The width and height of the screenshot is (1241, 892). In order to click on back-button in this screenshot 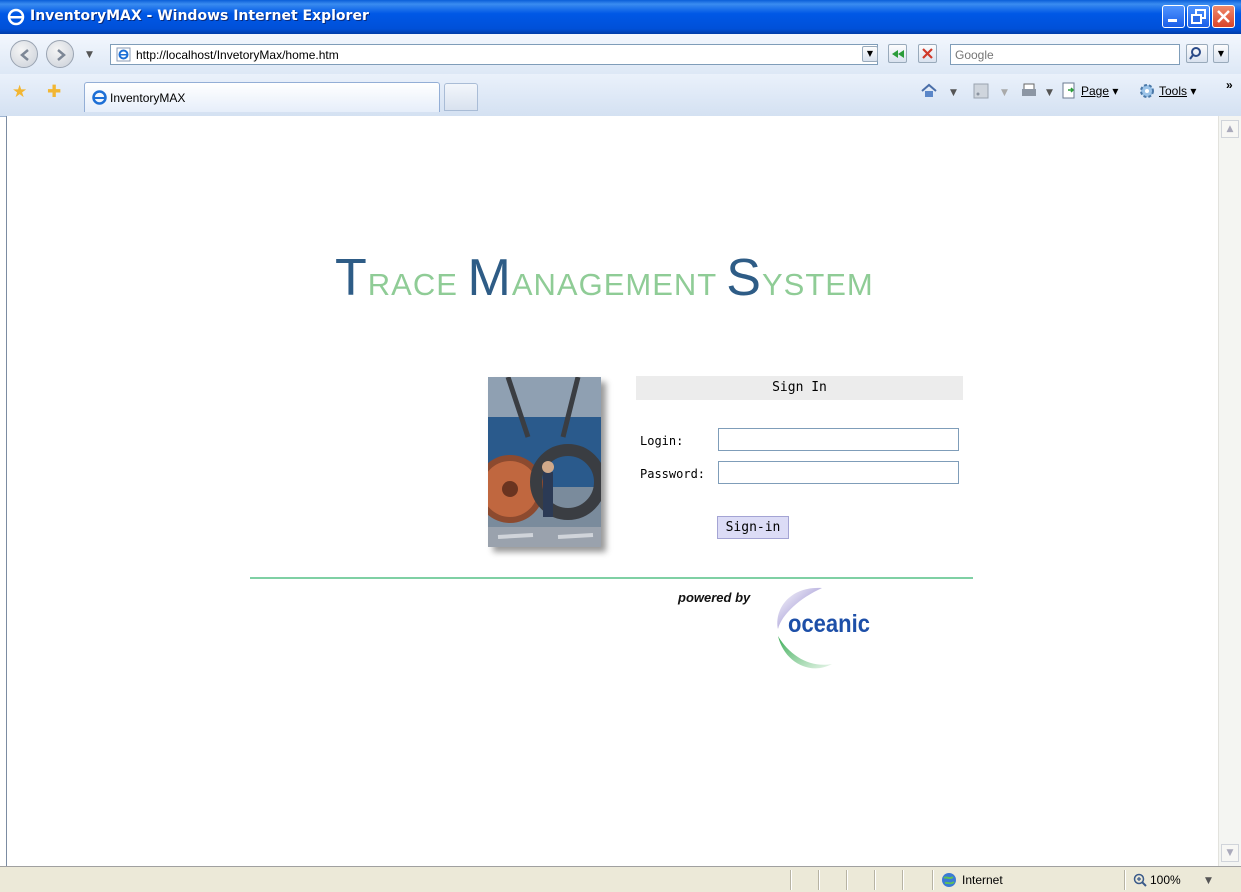, I will do `click(24, 54)`.